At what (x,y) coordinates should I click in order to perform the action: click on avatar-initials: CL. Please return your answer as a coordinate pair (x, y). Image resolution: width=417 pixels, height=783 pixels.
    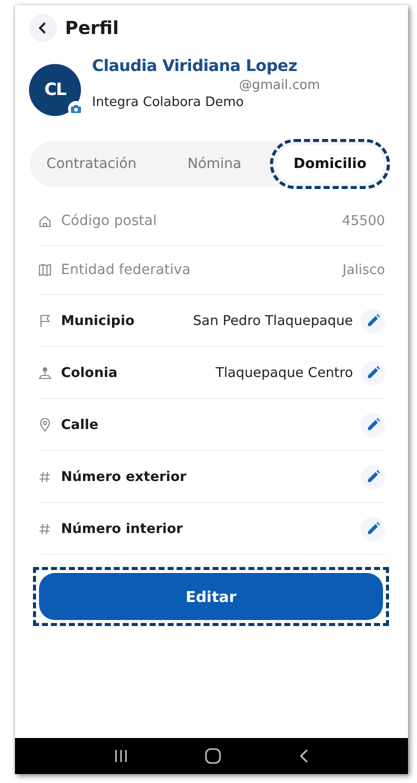
    Looking at the image, I should click on (55, 90).